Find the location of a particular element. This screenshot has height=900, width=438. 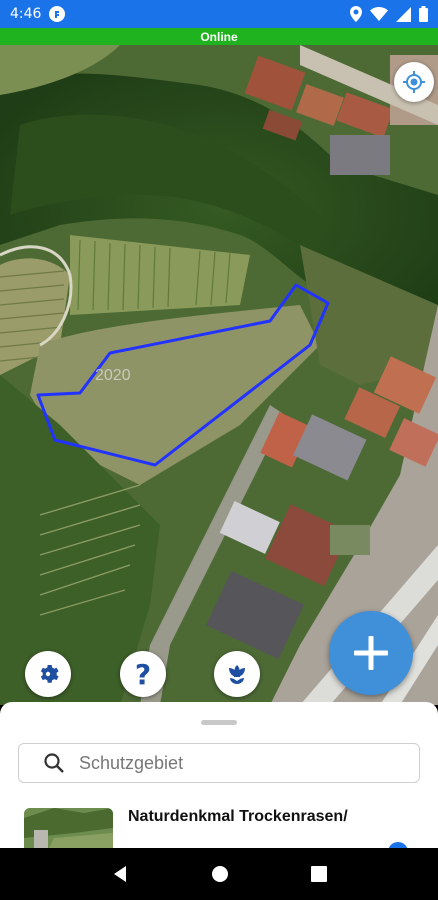

species-button is located at coordinates (237, 674).